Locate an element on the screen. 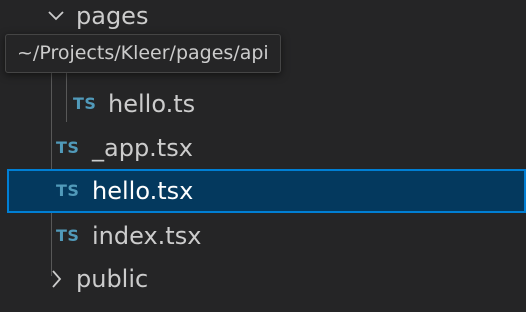  file-index-tsx: TS index.tsx is located at coordinates (263, 236).